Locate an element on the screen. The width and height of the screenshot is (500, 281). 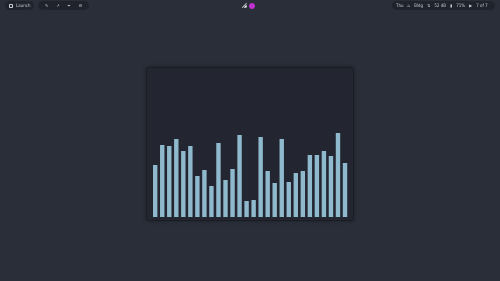
launcher-button: Launch is located at coordinates (19, 5).